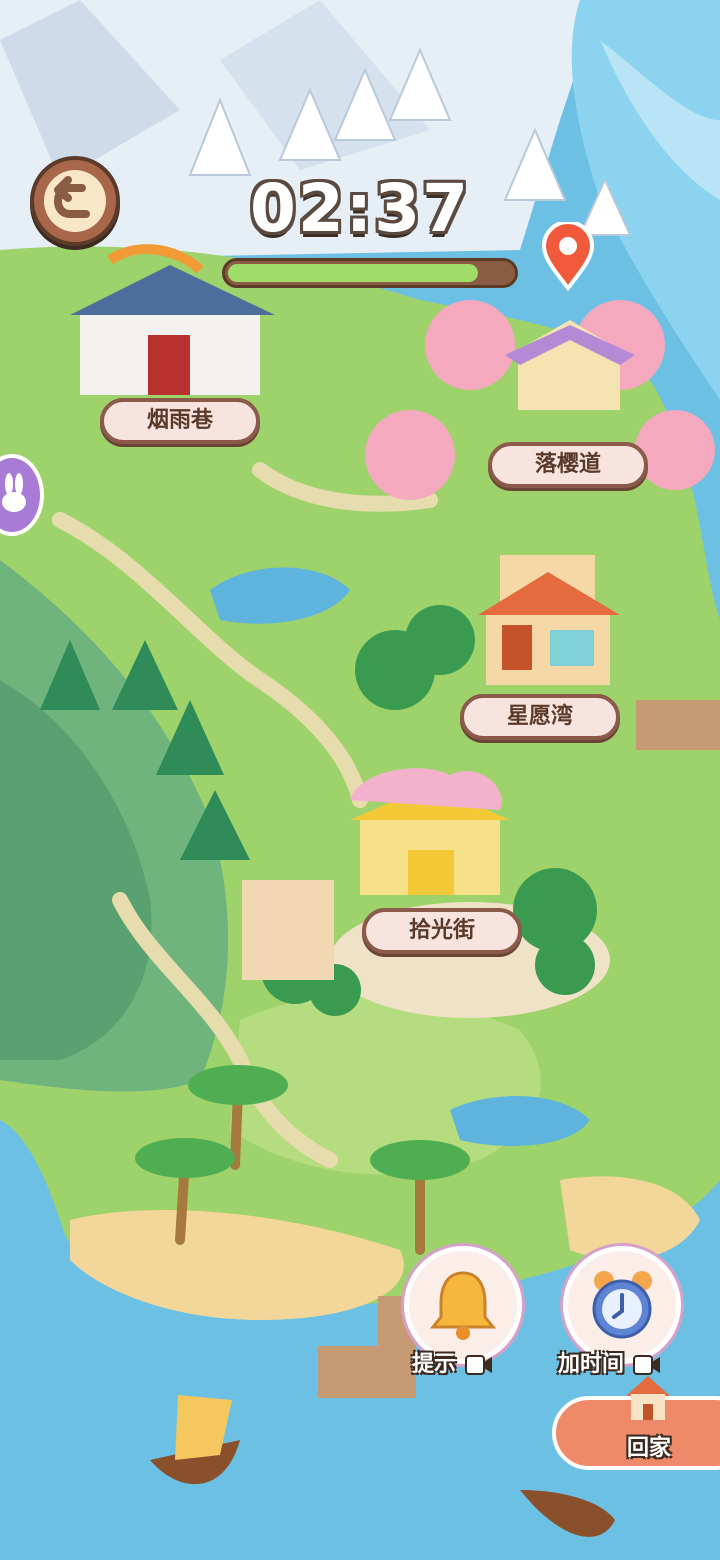  I want to click on location-luoyingdao: 落樱道, so click(568, 465).